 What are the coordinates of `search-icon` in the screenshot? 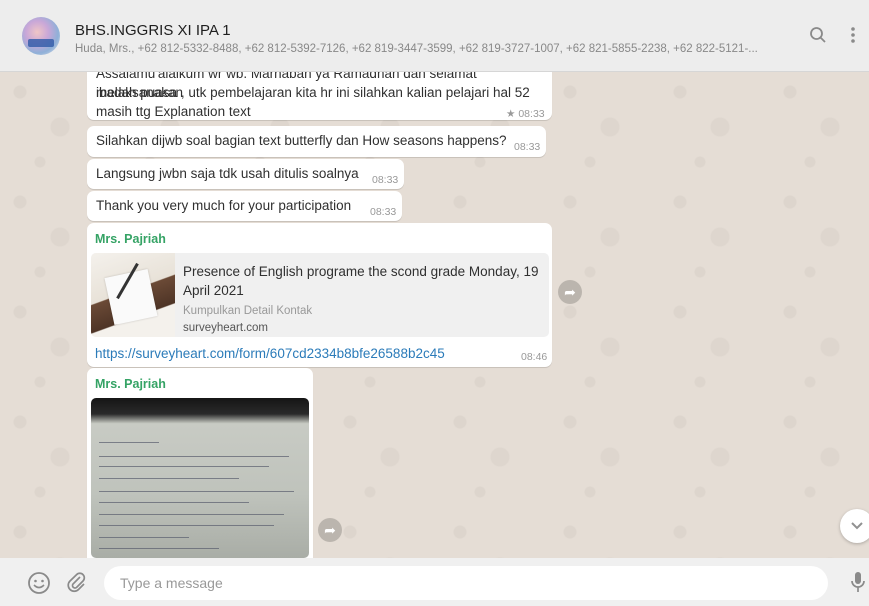 It's located at (818, 37).